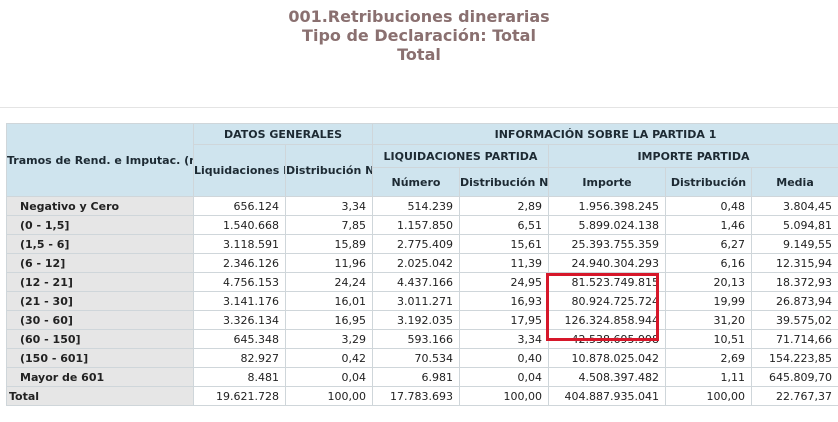 Image resolution: width=838 pixels, height=422 pixels. Describe the element at coordinates (708, 182) in the screenshot. I see `header-distribucion: Distribución` at that location.